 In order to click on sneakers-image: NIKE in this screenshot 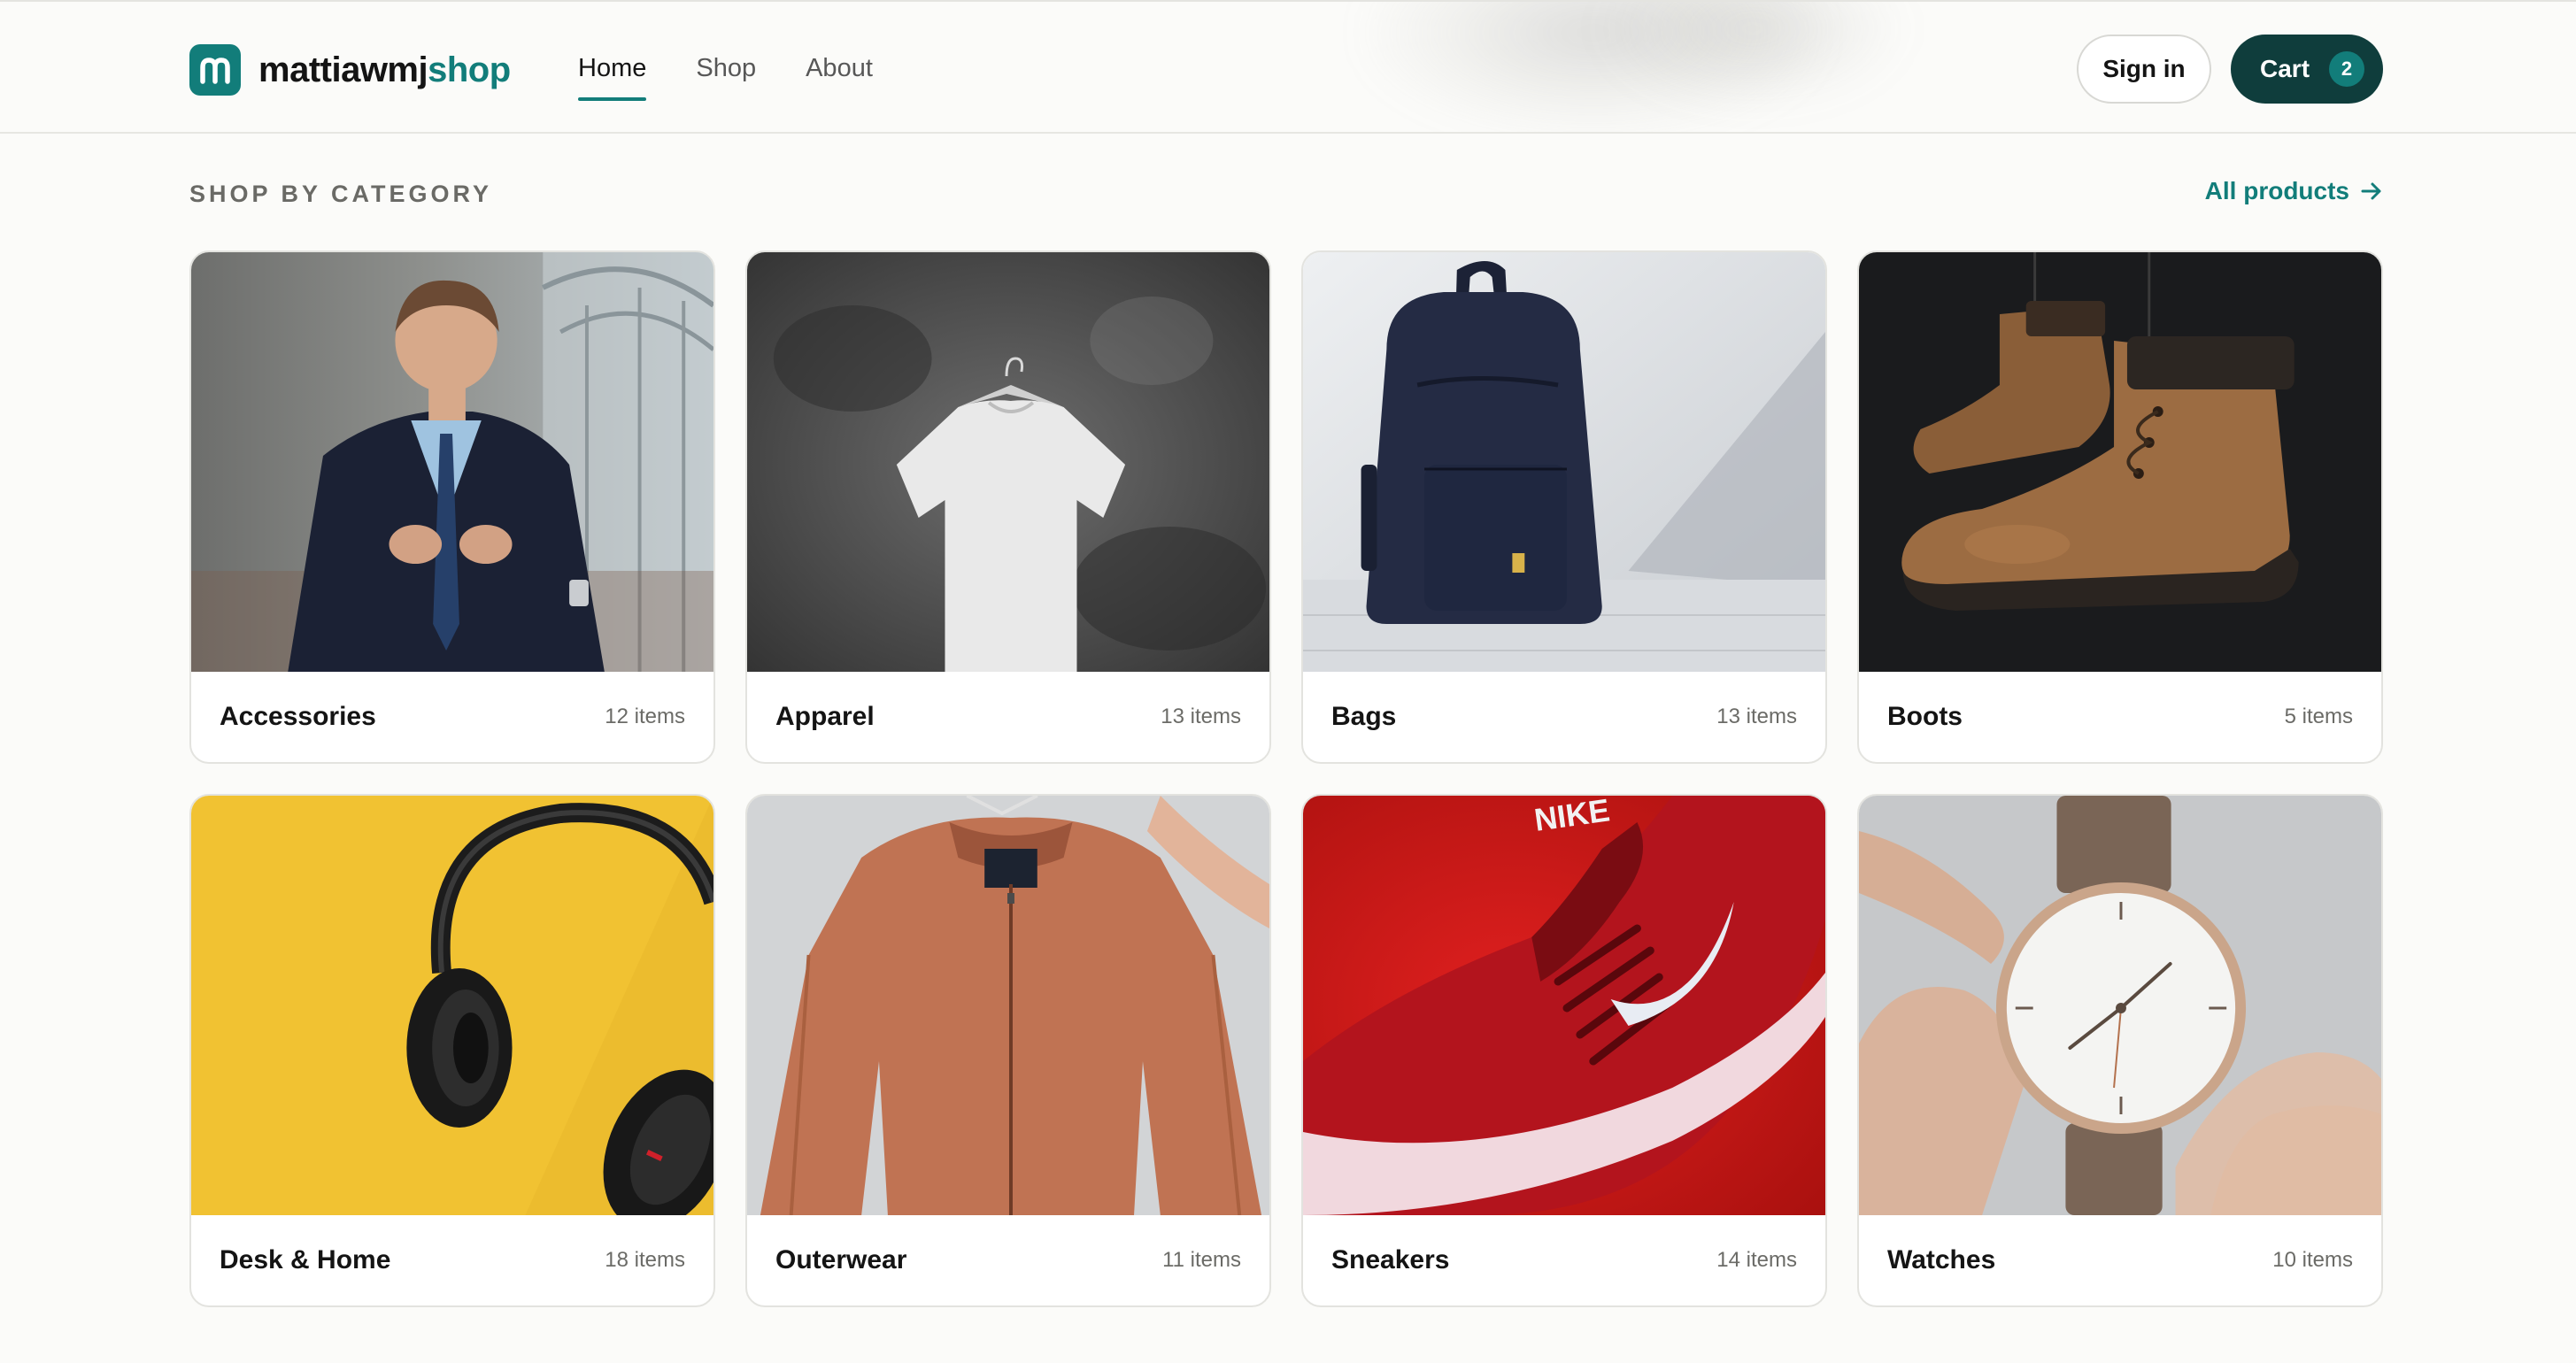, I will do `click(1564, 1006)`.